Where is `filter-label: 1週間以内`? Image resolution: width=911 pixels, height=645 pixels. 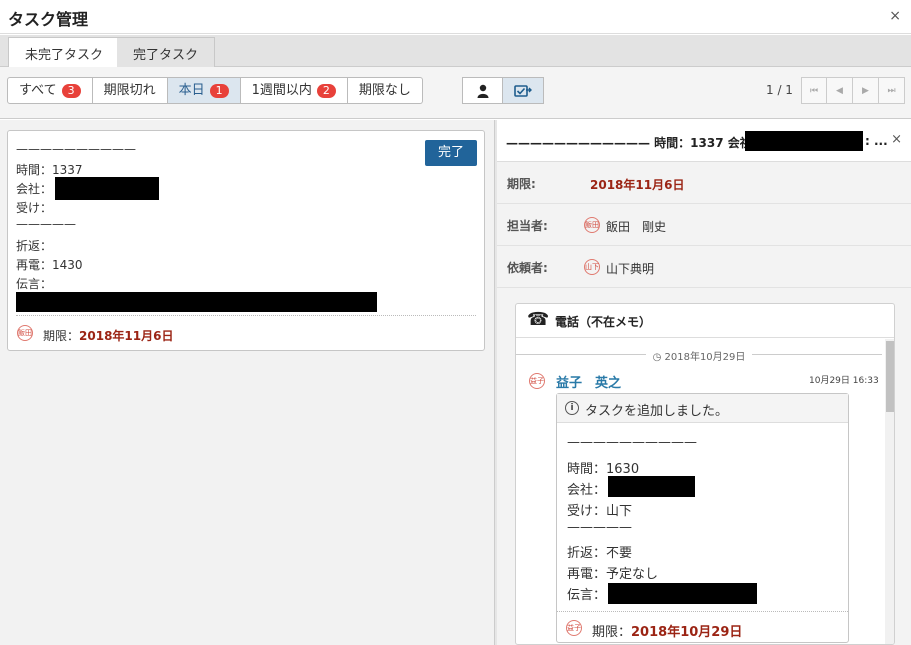
filter-label: 1週間以内 is located at coordinates (281, 90).